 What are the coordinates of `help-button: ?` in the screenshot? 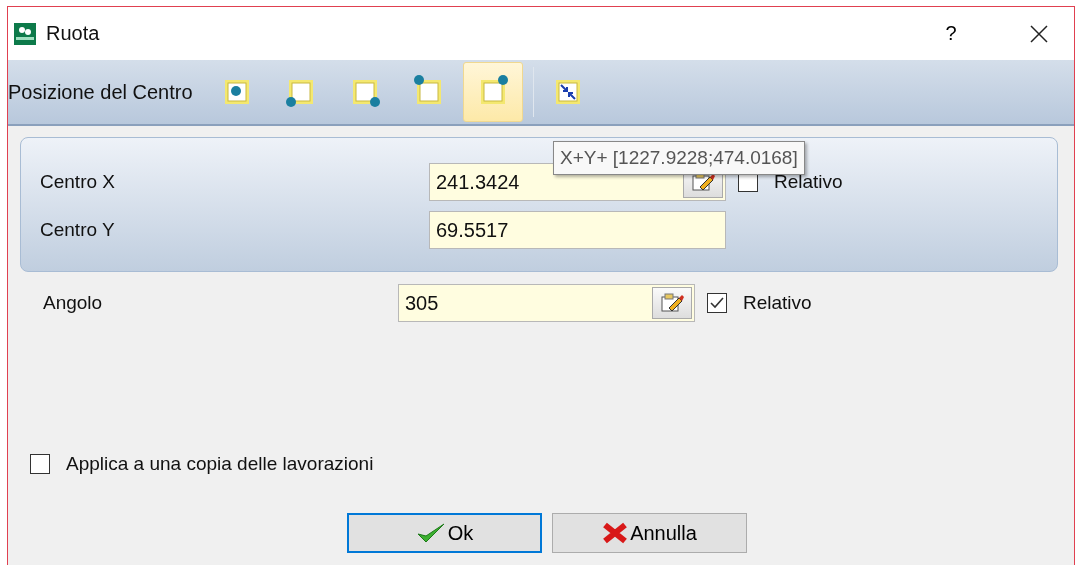 It's located at (951, 33).